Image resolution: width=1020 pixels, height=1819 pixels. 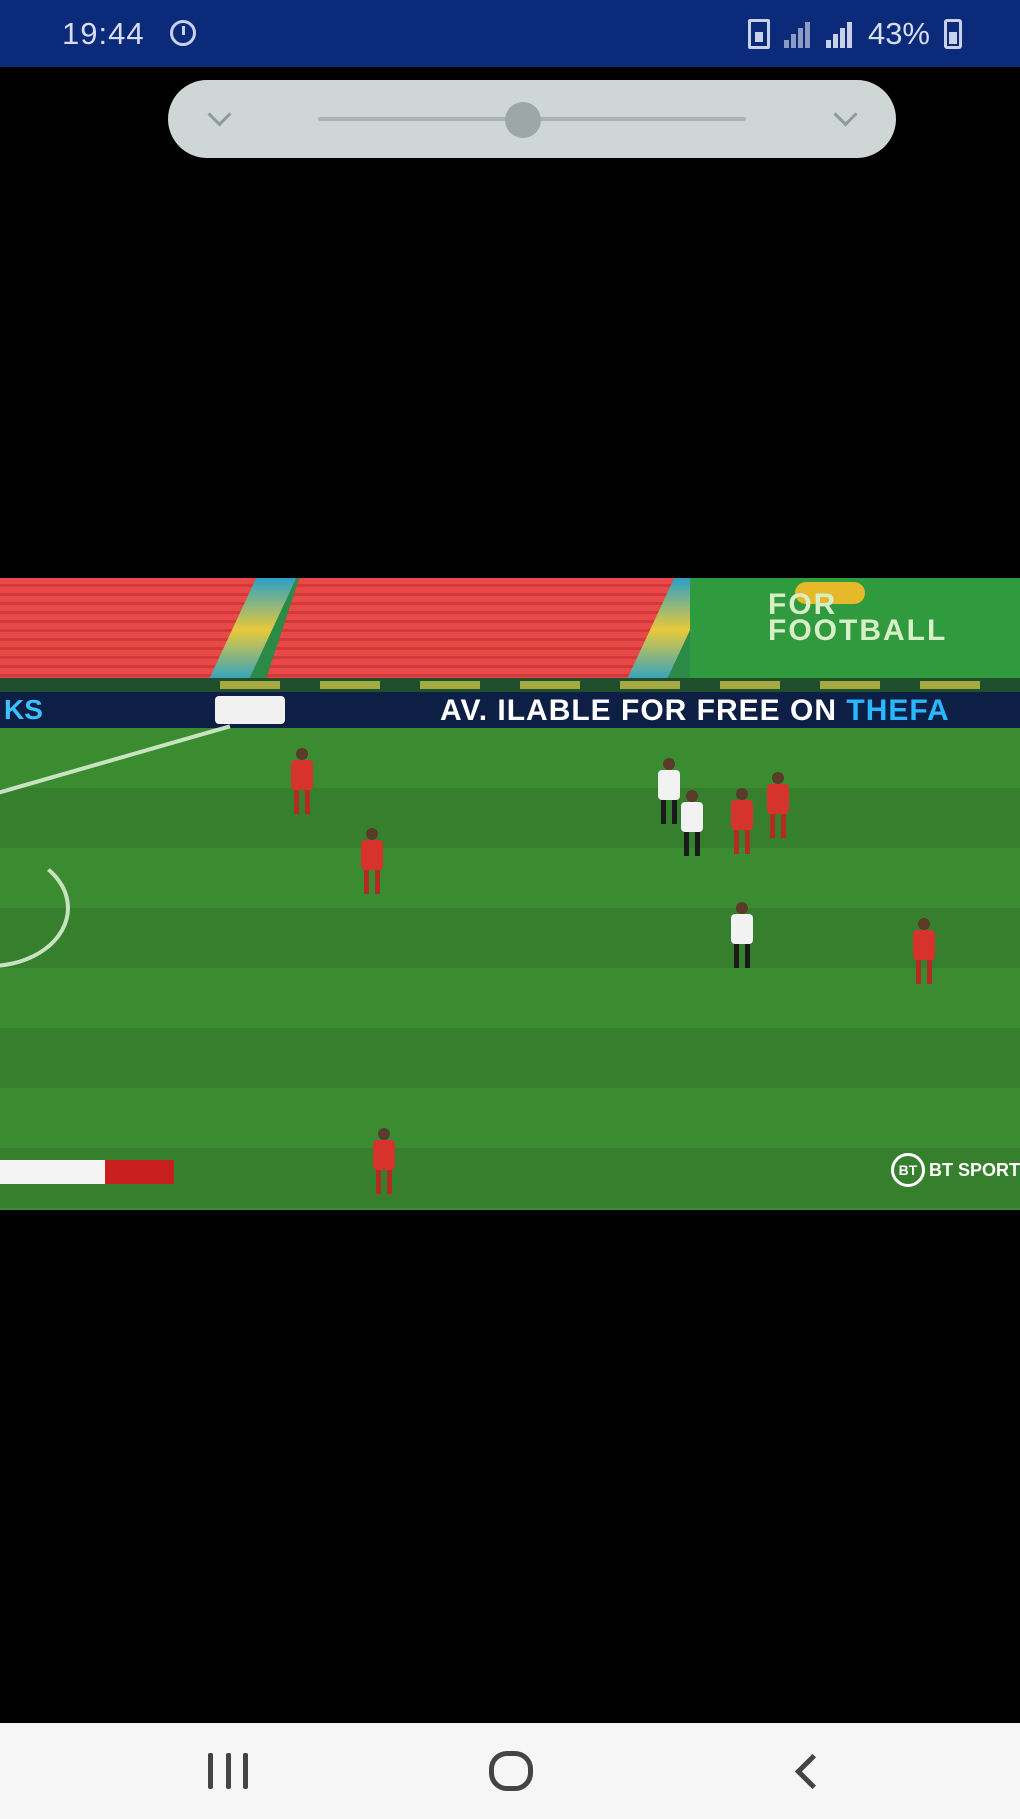 I want to click on home-icon, so click(x=511, y=1771).